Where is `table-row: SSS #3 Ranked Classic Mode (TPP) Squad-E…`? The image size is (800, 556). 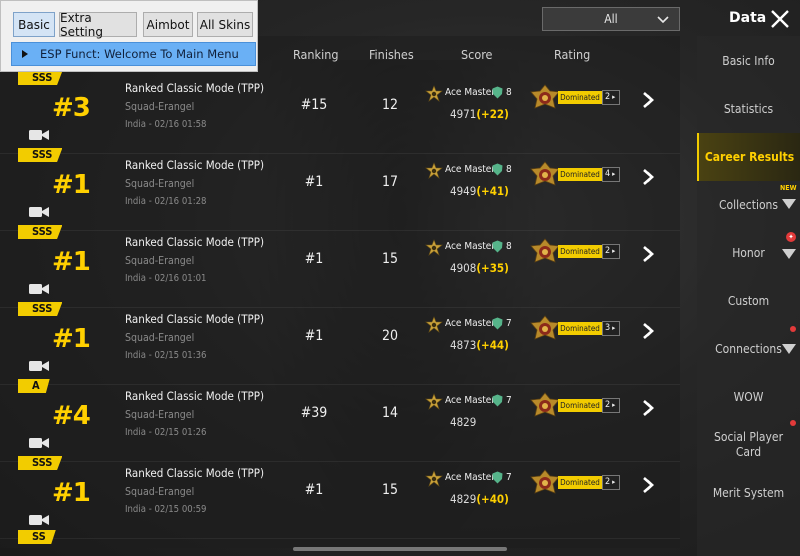 table-row: SSS #3 Ranked Classic Mode (TPP) Squad-E… is located at coordinates (340, 112).